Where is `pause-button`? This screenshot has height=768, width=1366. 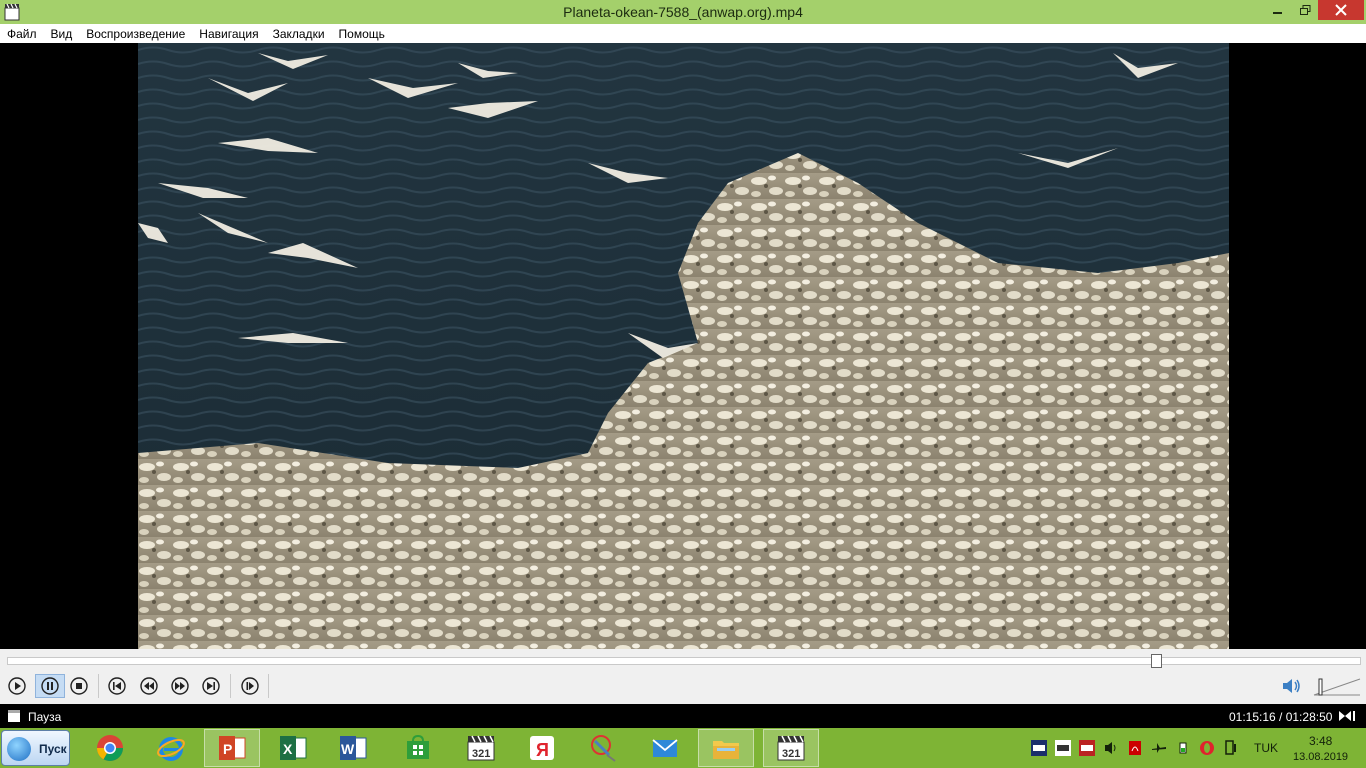
pause-button is located at coordinates (50, 686).